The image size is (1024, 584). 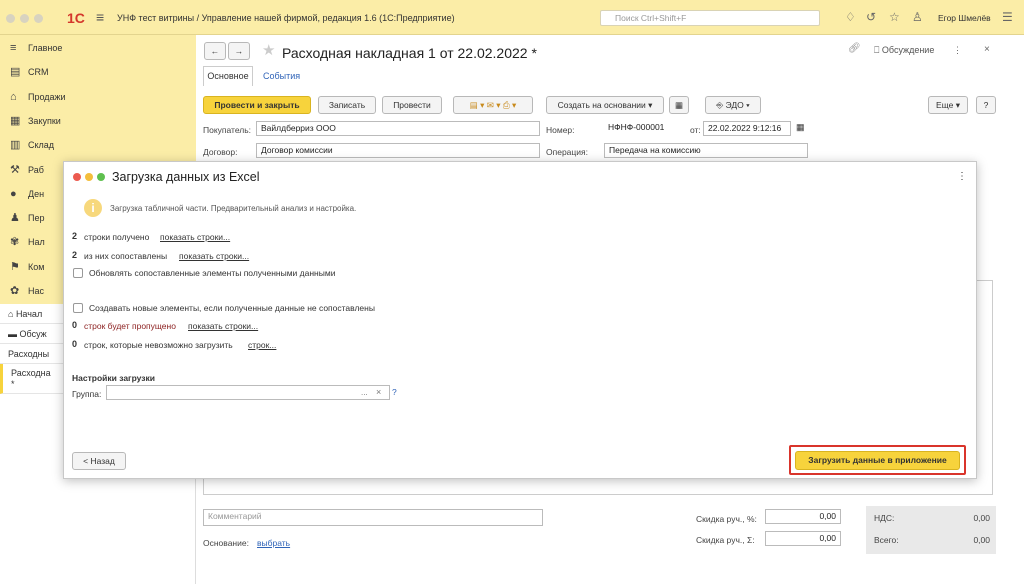 I want to click on discussion-button: ⎕ Обсуждение, so click(x=904, y=50).